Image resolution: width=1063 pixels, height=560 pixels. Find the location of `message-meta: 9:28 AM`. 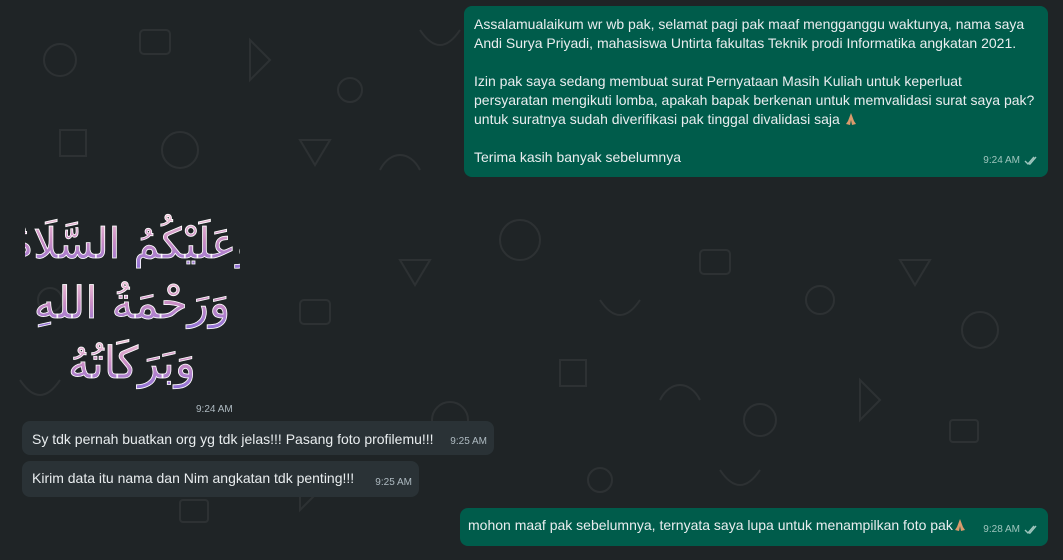

message-meta: 9:28 AM is located at coordinates (1010, 529).